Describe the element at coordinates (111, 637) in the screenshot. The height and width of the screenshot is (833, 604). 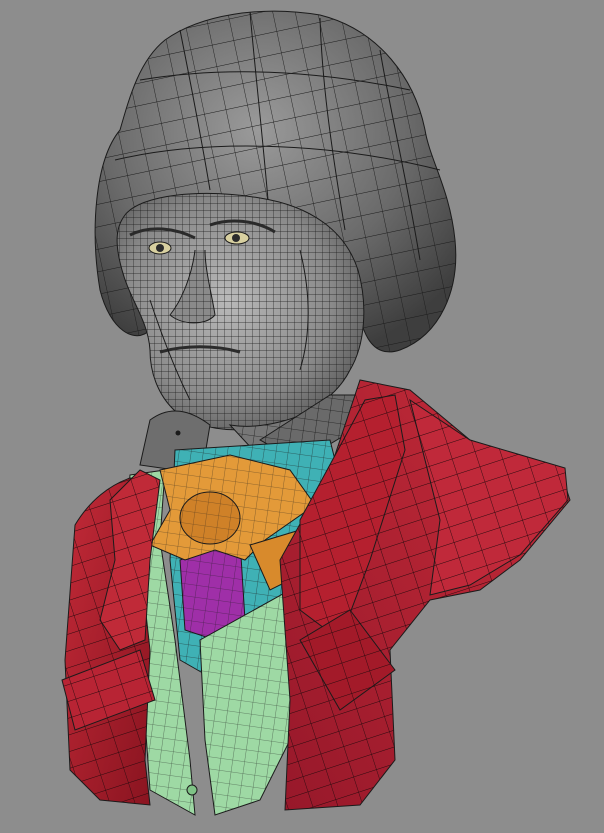
I see `coat-left` at that location.